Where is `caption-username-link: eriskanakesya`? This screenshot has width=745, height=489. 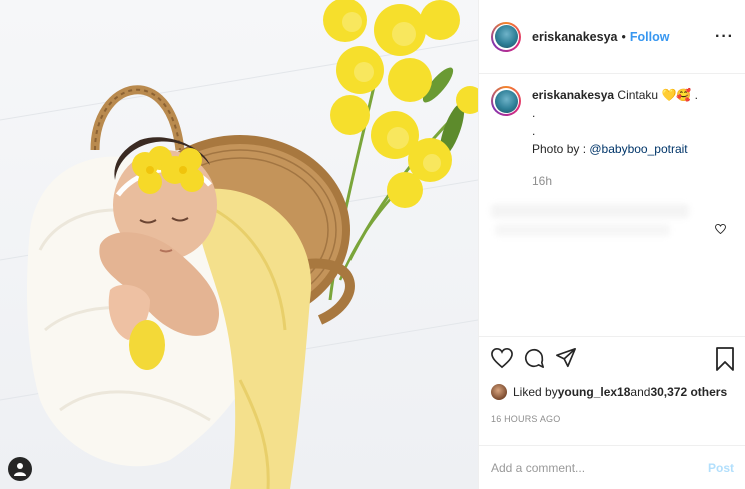 caption-username-link: eriskanakesya is located at coordinates (573, 95).